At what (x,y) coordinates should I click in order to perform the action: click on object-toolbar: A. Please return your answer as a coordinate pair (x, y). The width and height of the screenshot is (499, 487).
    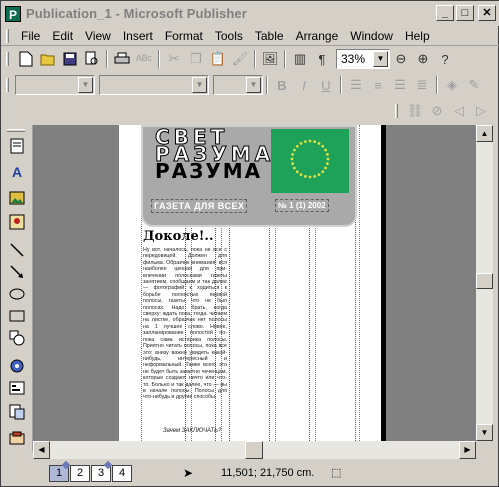
    Looking at the image, I should click on (17, 288).